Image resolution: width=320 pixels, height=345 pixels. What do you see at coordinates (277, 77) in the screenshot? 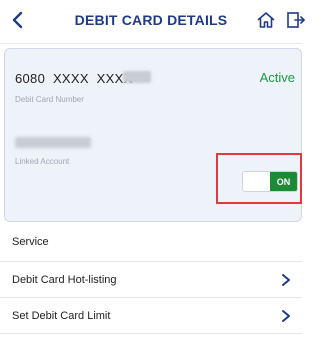
I see `card-status: Active` at bounding box center [277, 77].